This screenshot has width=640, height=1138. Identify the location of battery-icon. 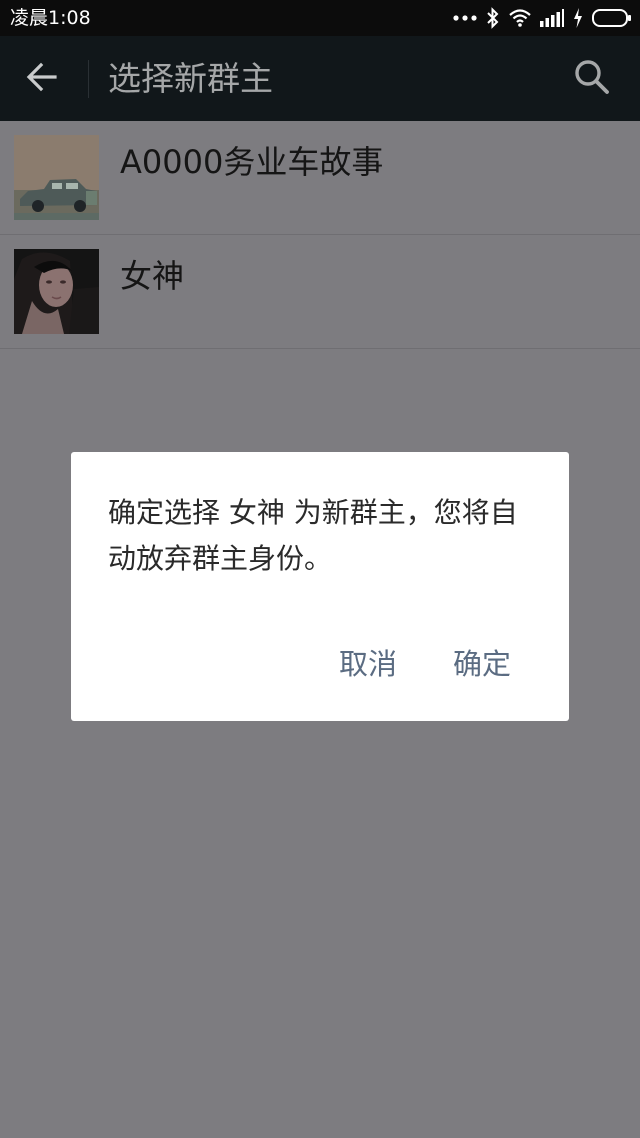
(612, 18).